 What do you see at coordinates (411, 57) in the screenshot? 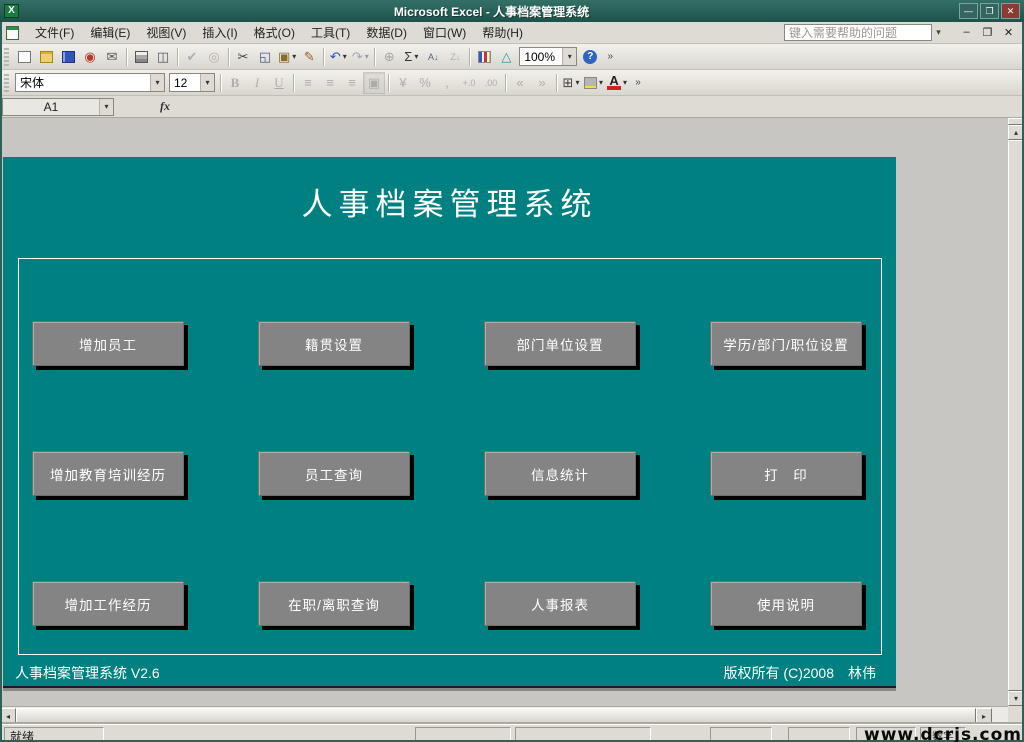
I see `autosum-icon: Σ ▾` at bounding box center [411, 57].